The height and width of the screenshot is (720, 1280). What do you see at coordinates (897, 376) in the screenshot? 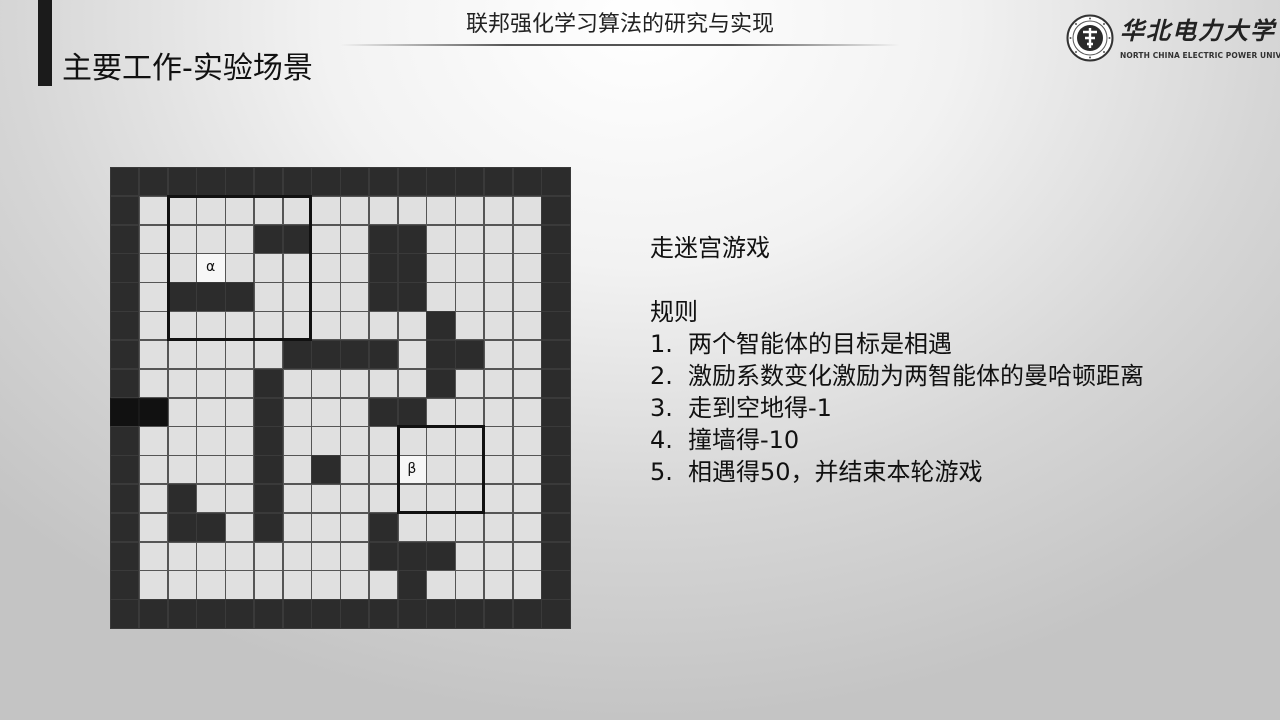
I see `rule-item: 2. 激励系数变化激励为两智能体的曼哈顿距离` at bounding box center [897, 376].